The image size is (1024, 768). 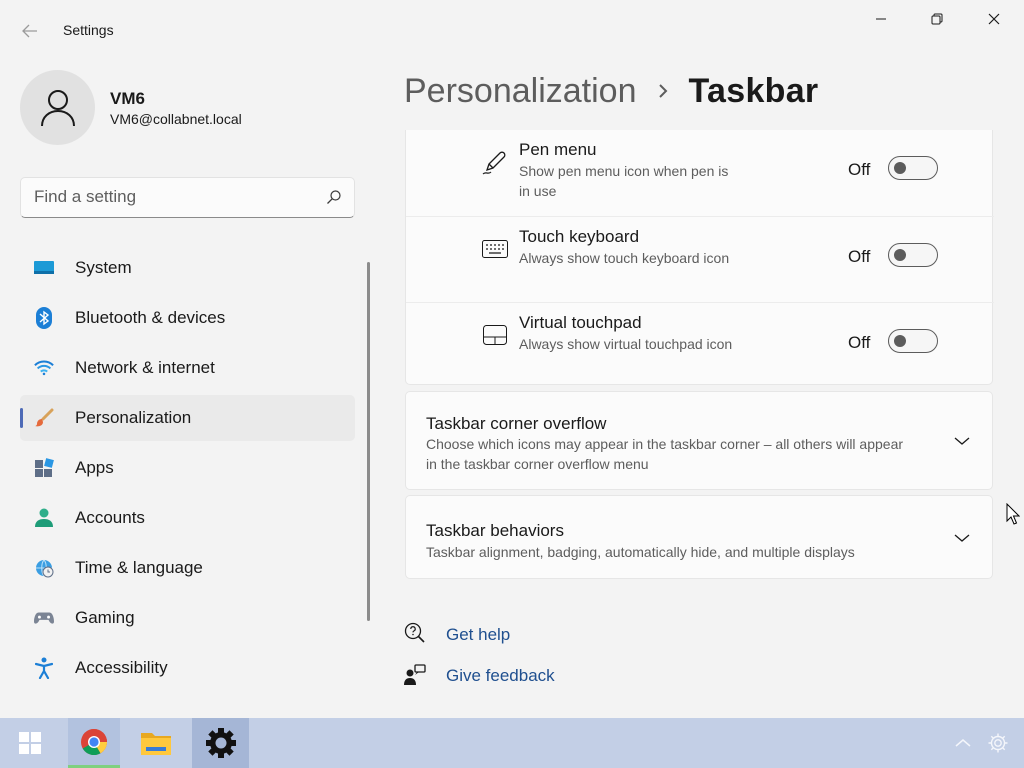 What do you see at coordinates (174, 197) in the screenshot?
I see `search-input` at bounding box center [174, 197].